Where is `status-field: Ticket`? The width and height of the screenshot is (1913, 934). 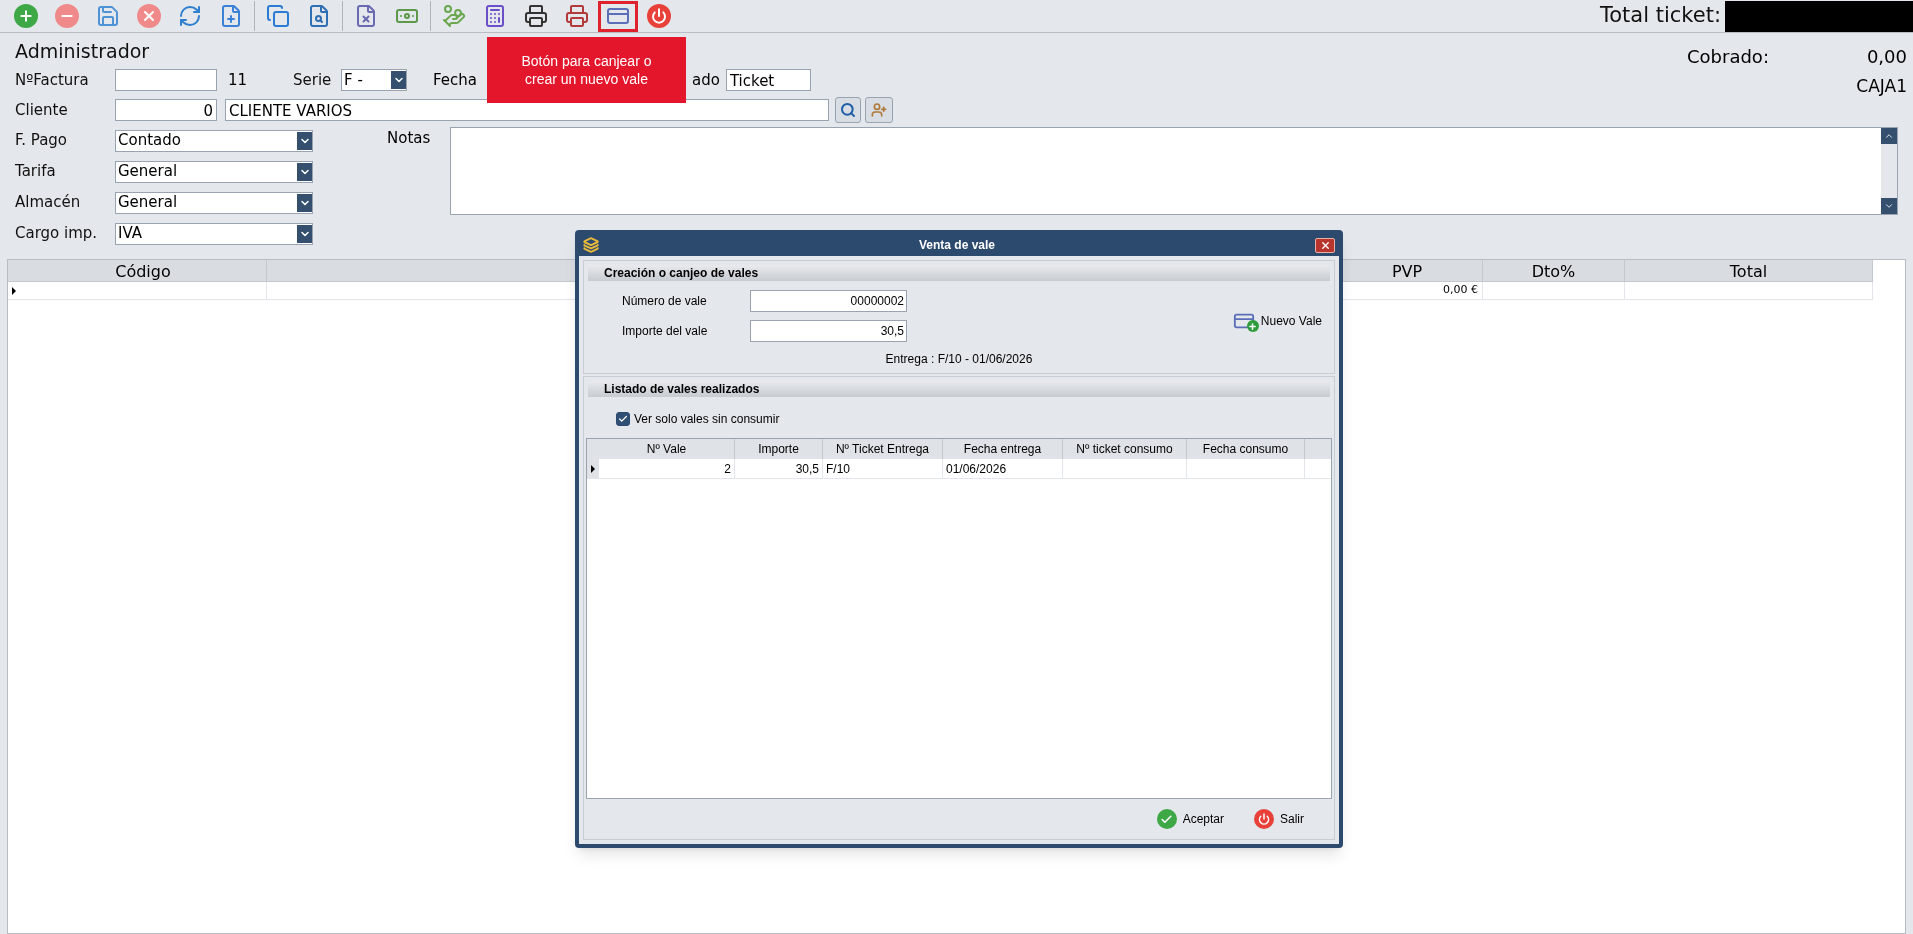
status-field: Ticket is located at coordinates (768, 80).